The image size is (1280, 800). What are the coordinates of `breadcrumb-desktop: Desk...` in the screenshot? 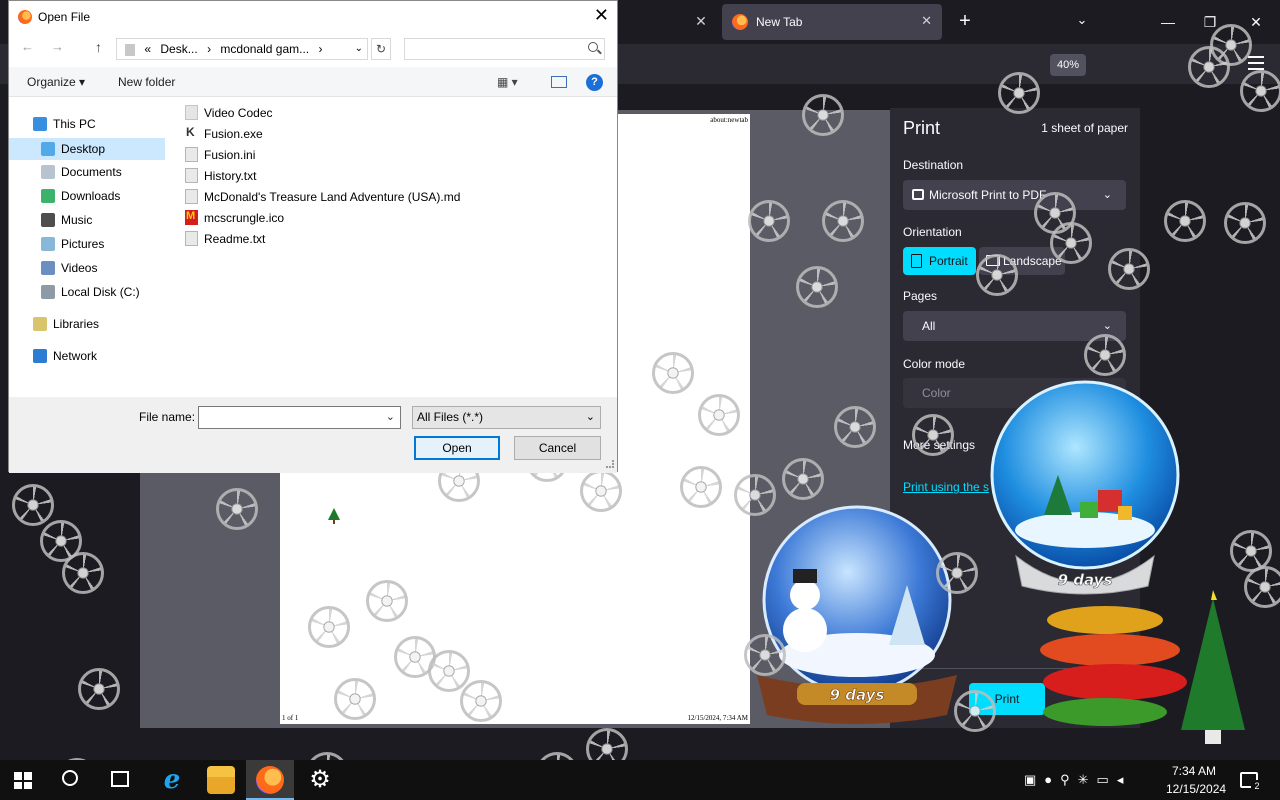 It's located at (178, 49).